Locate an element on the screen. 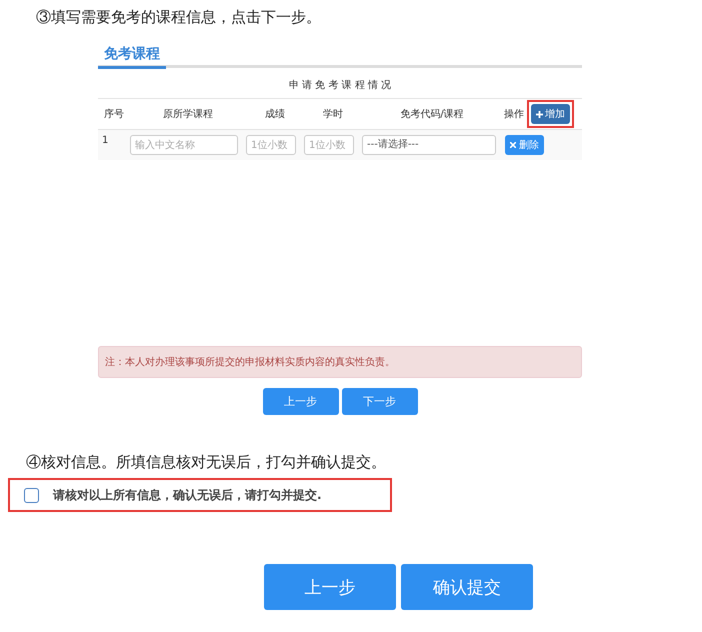  score-input: 1位小数 is located at coordinates (271, 145).